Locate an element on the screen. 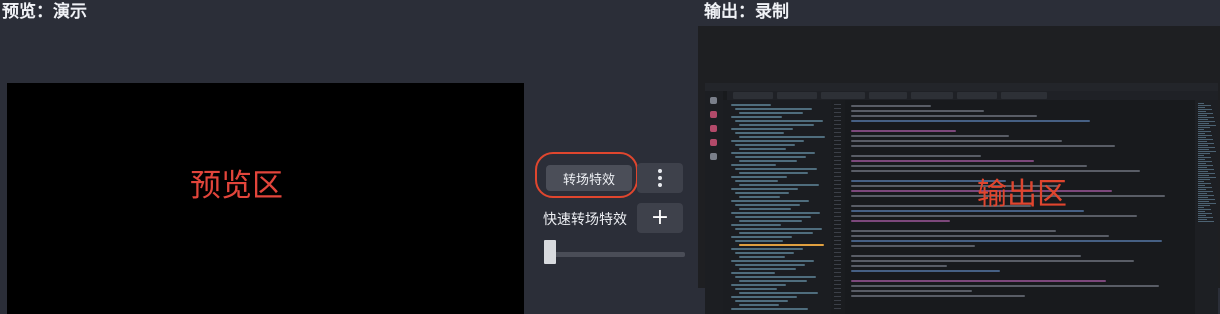 This screenshot has height=314, width=1220. transition-button: 转场特效 is located at coordinates (589, 178).